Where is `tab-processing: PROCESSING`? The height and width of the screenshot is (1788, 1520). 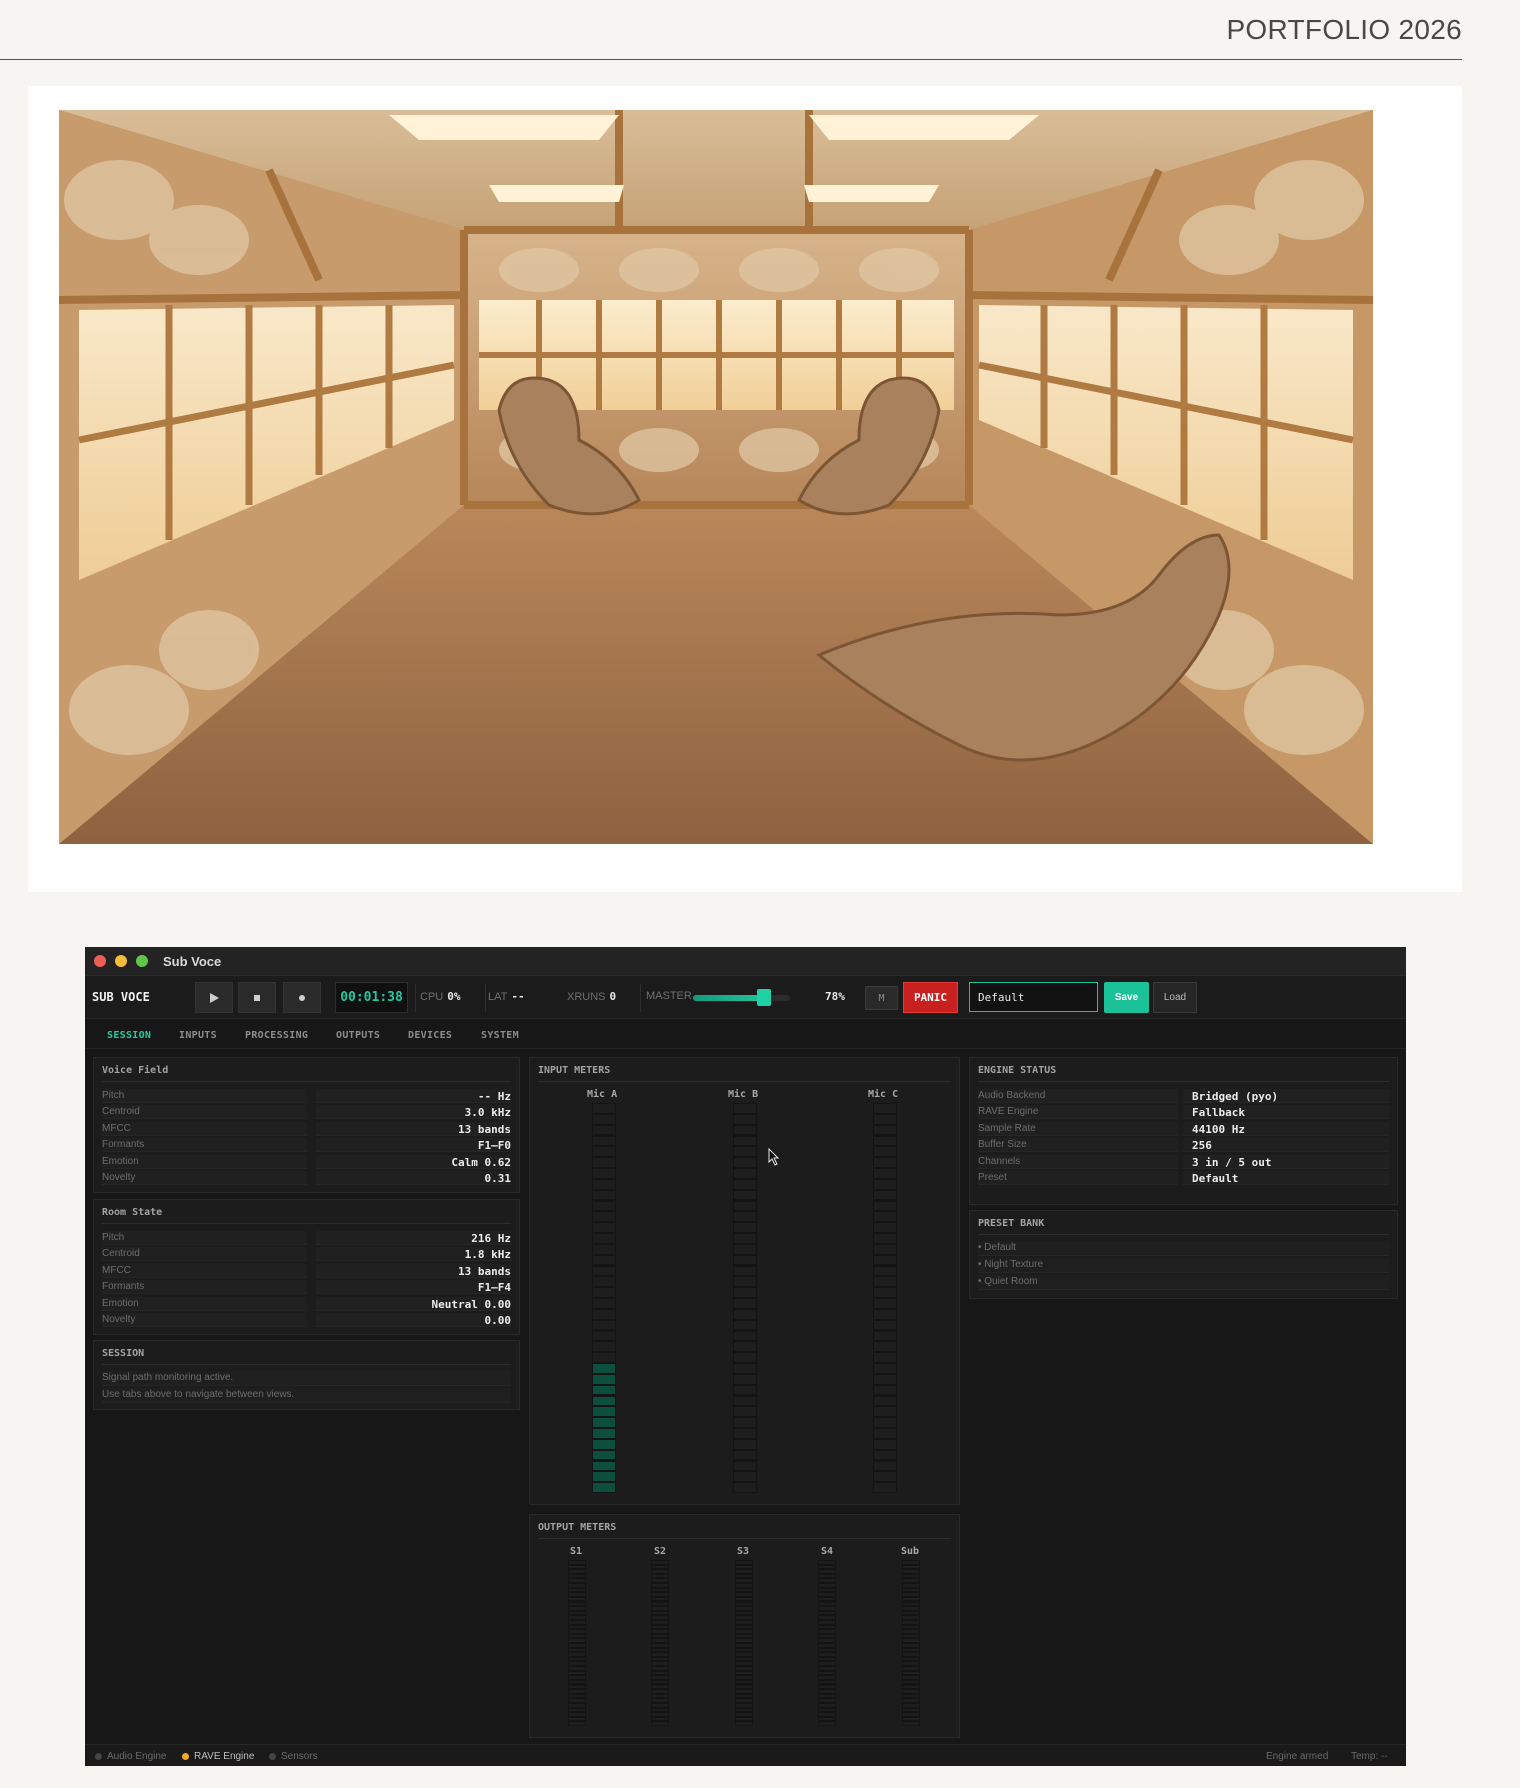 tab-processing: PROCESSING is located at coordinates (276, 1035).